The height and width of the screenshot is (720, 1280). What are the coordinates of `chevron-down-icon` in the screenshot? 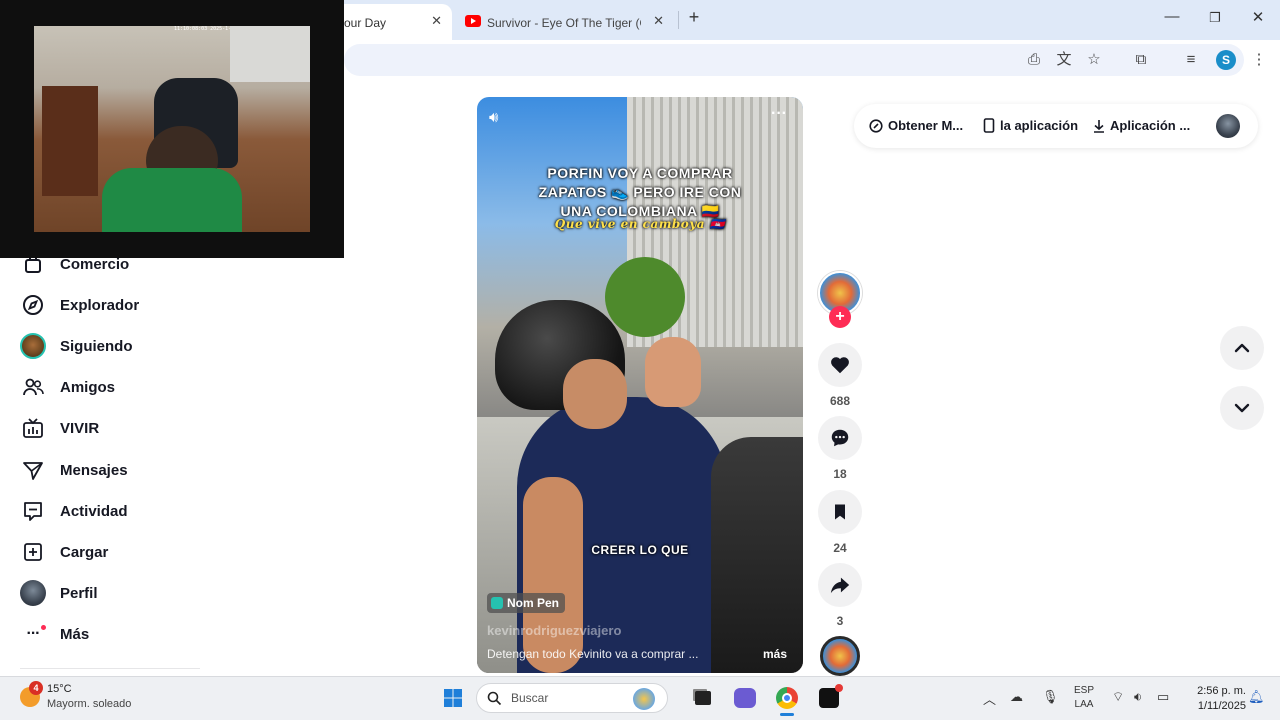 It's located at (1242, 408).